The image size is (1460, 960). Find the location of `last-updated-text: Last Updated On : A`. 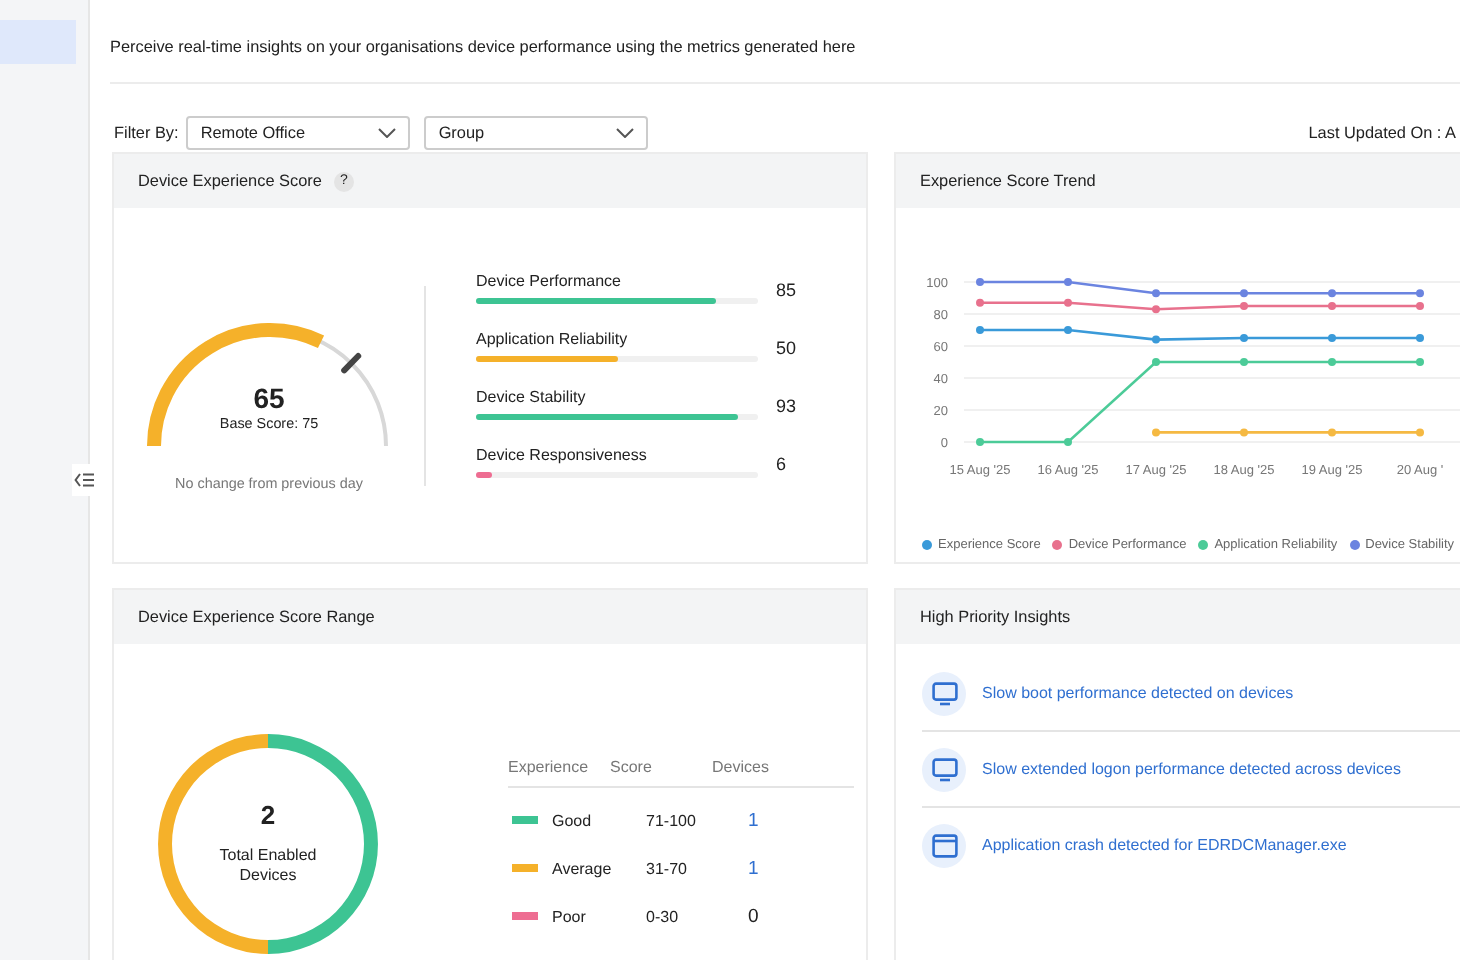

last-updated-text: Last Updated On : A is located at coordinates (1382, 133).